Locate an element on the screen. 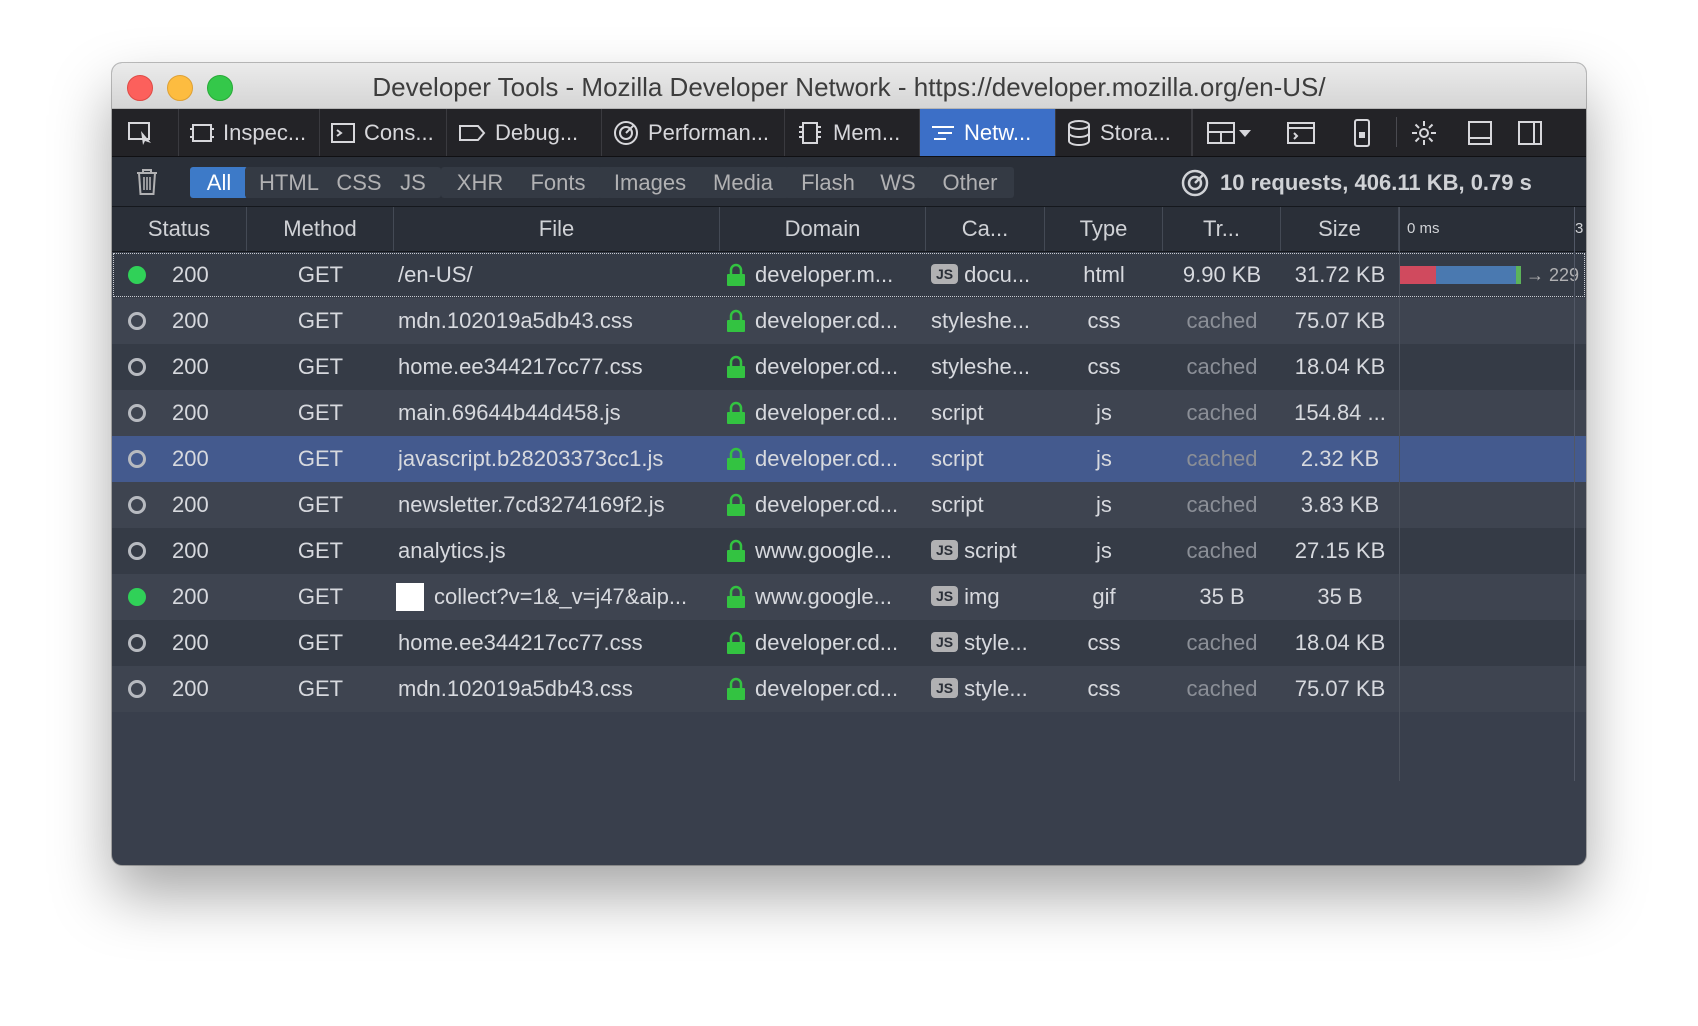  filter-fonts-button: Fonts is located at coordinates (558, 182).